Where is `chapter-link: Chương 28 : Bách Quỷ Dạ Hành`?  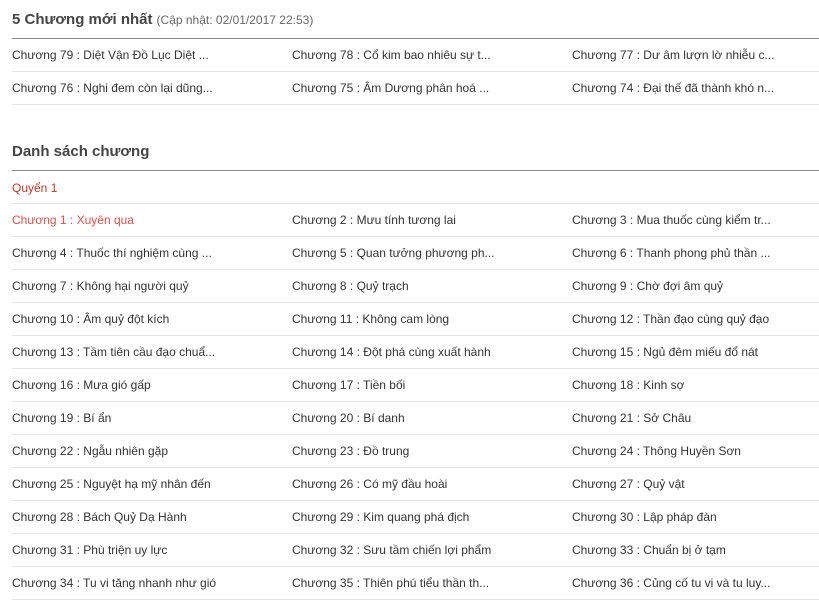
chapter-link: Chương 28 : Bách Quỷ Dạ Hành is located at coordinates (99, 517).